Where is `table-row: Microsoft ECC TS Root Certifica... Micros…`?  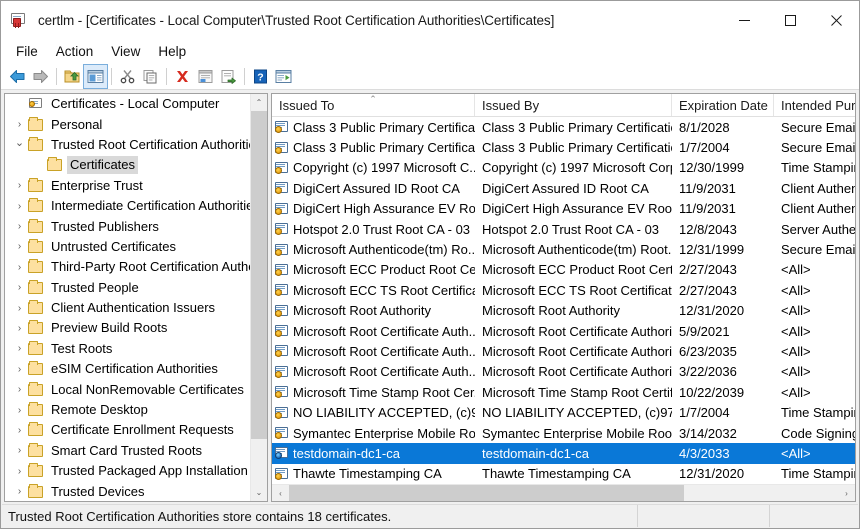 table-row: Microsoft ECC TS Root Certifica... Micros… is located at coordinates (563, 290).